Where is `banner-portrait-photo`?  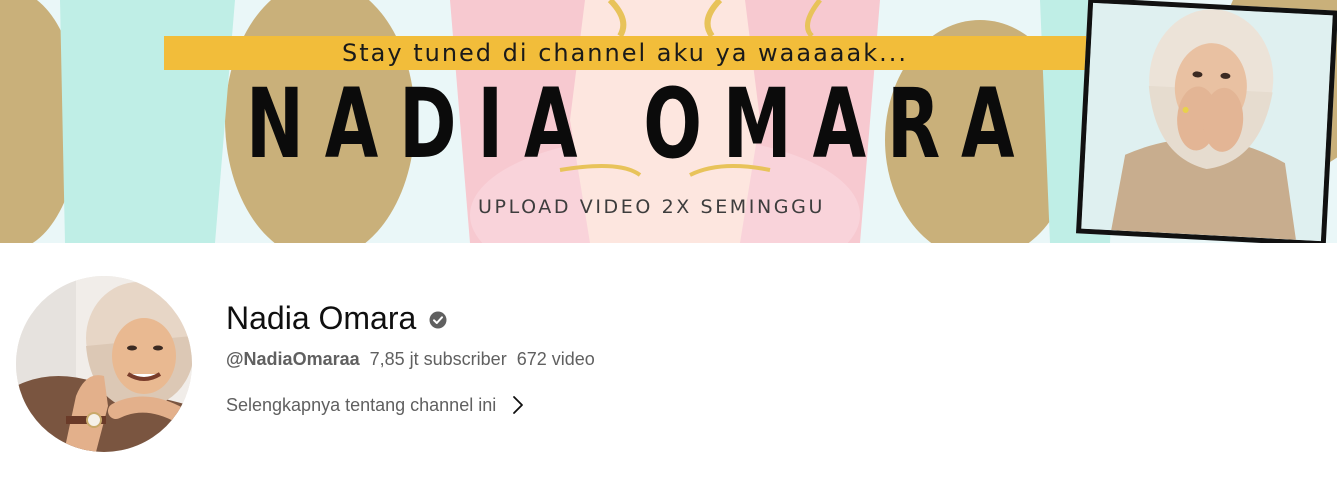
banner-portrait-photo is located at coordinates (1206, 121).